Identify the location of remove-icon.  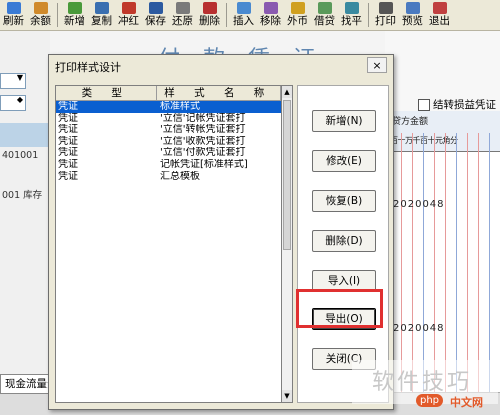
(270, 8).